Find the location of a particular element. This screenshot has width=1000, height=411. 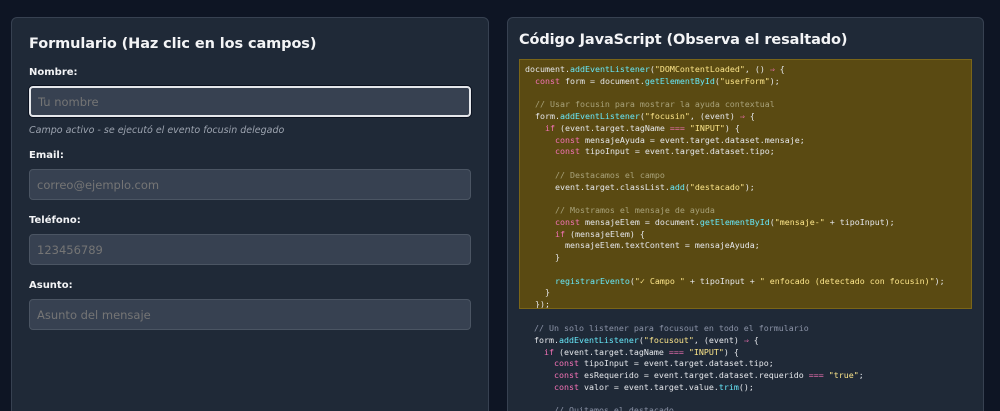

highlighted-code-line: // Mostramos el mensaje de ayuda is located at coordinates (634, 210).